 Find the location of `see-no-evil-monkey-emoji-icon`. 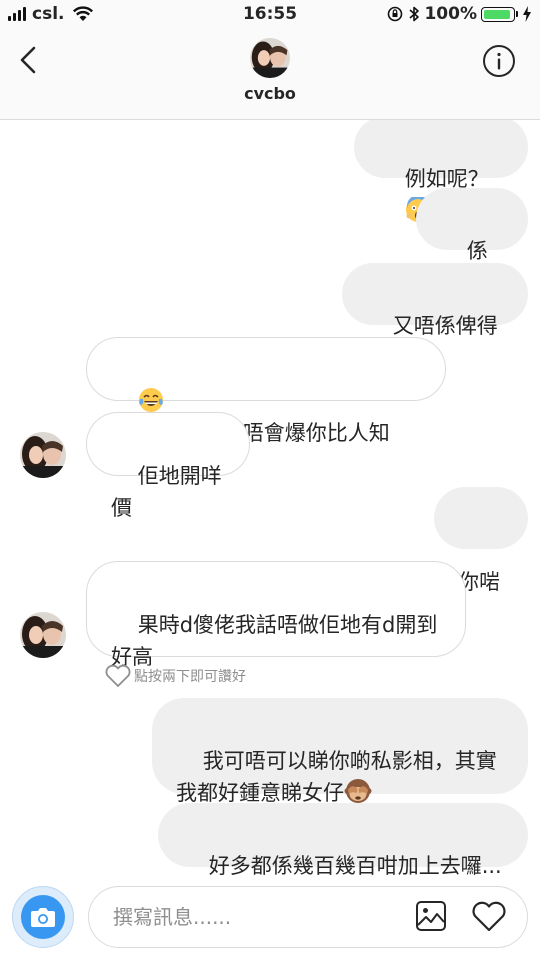

see-no-evil-monkey-emoji-icon is located at coordinates (358, 791).